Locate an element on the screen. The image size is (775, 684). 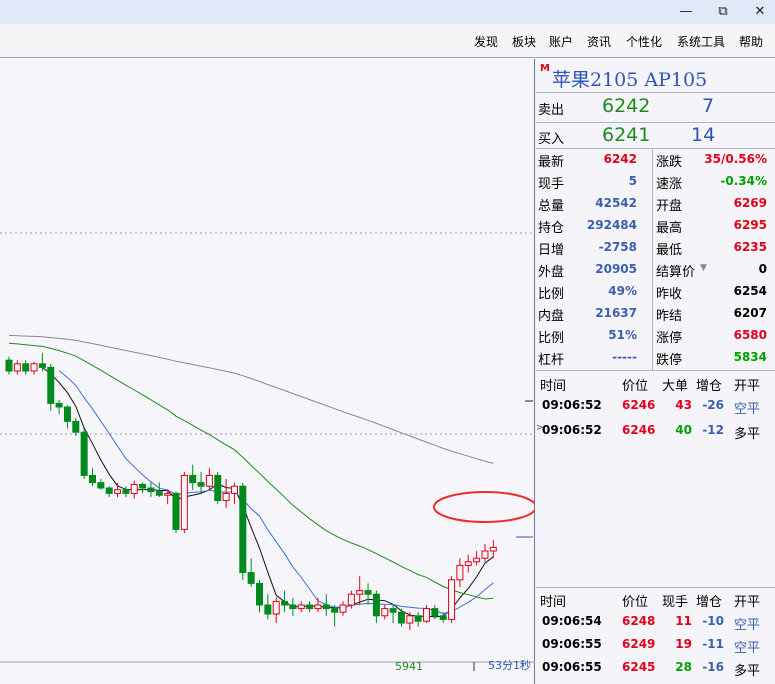
trade-price: 6245 is located at coordinates (639, 667).